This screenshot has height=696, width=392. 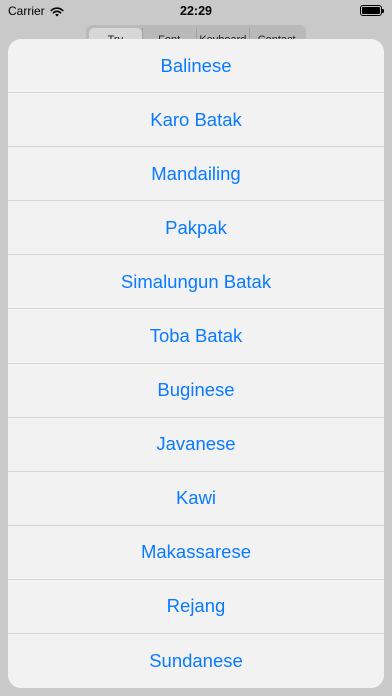 I want to click on battery-full-icon, so click(x=372, y=10).